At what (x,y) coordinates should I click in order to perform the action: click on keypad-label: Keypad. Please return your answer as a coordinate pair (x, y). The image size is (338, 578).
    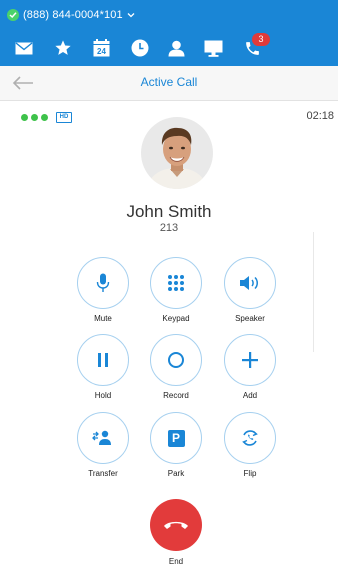
    Looking at the image, I should click on (176, 318).